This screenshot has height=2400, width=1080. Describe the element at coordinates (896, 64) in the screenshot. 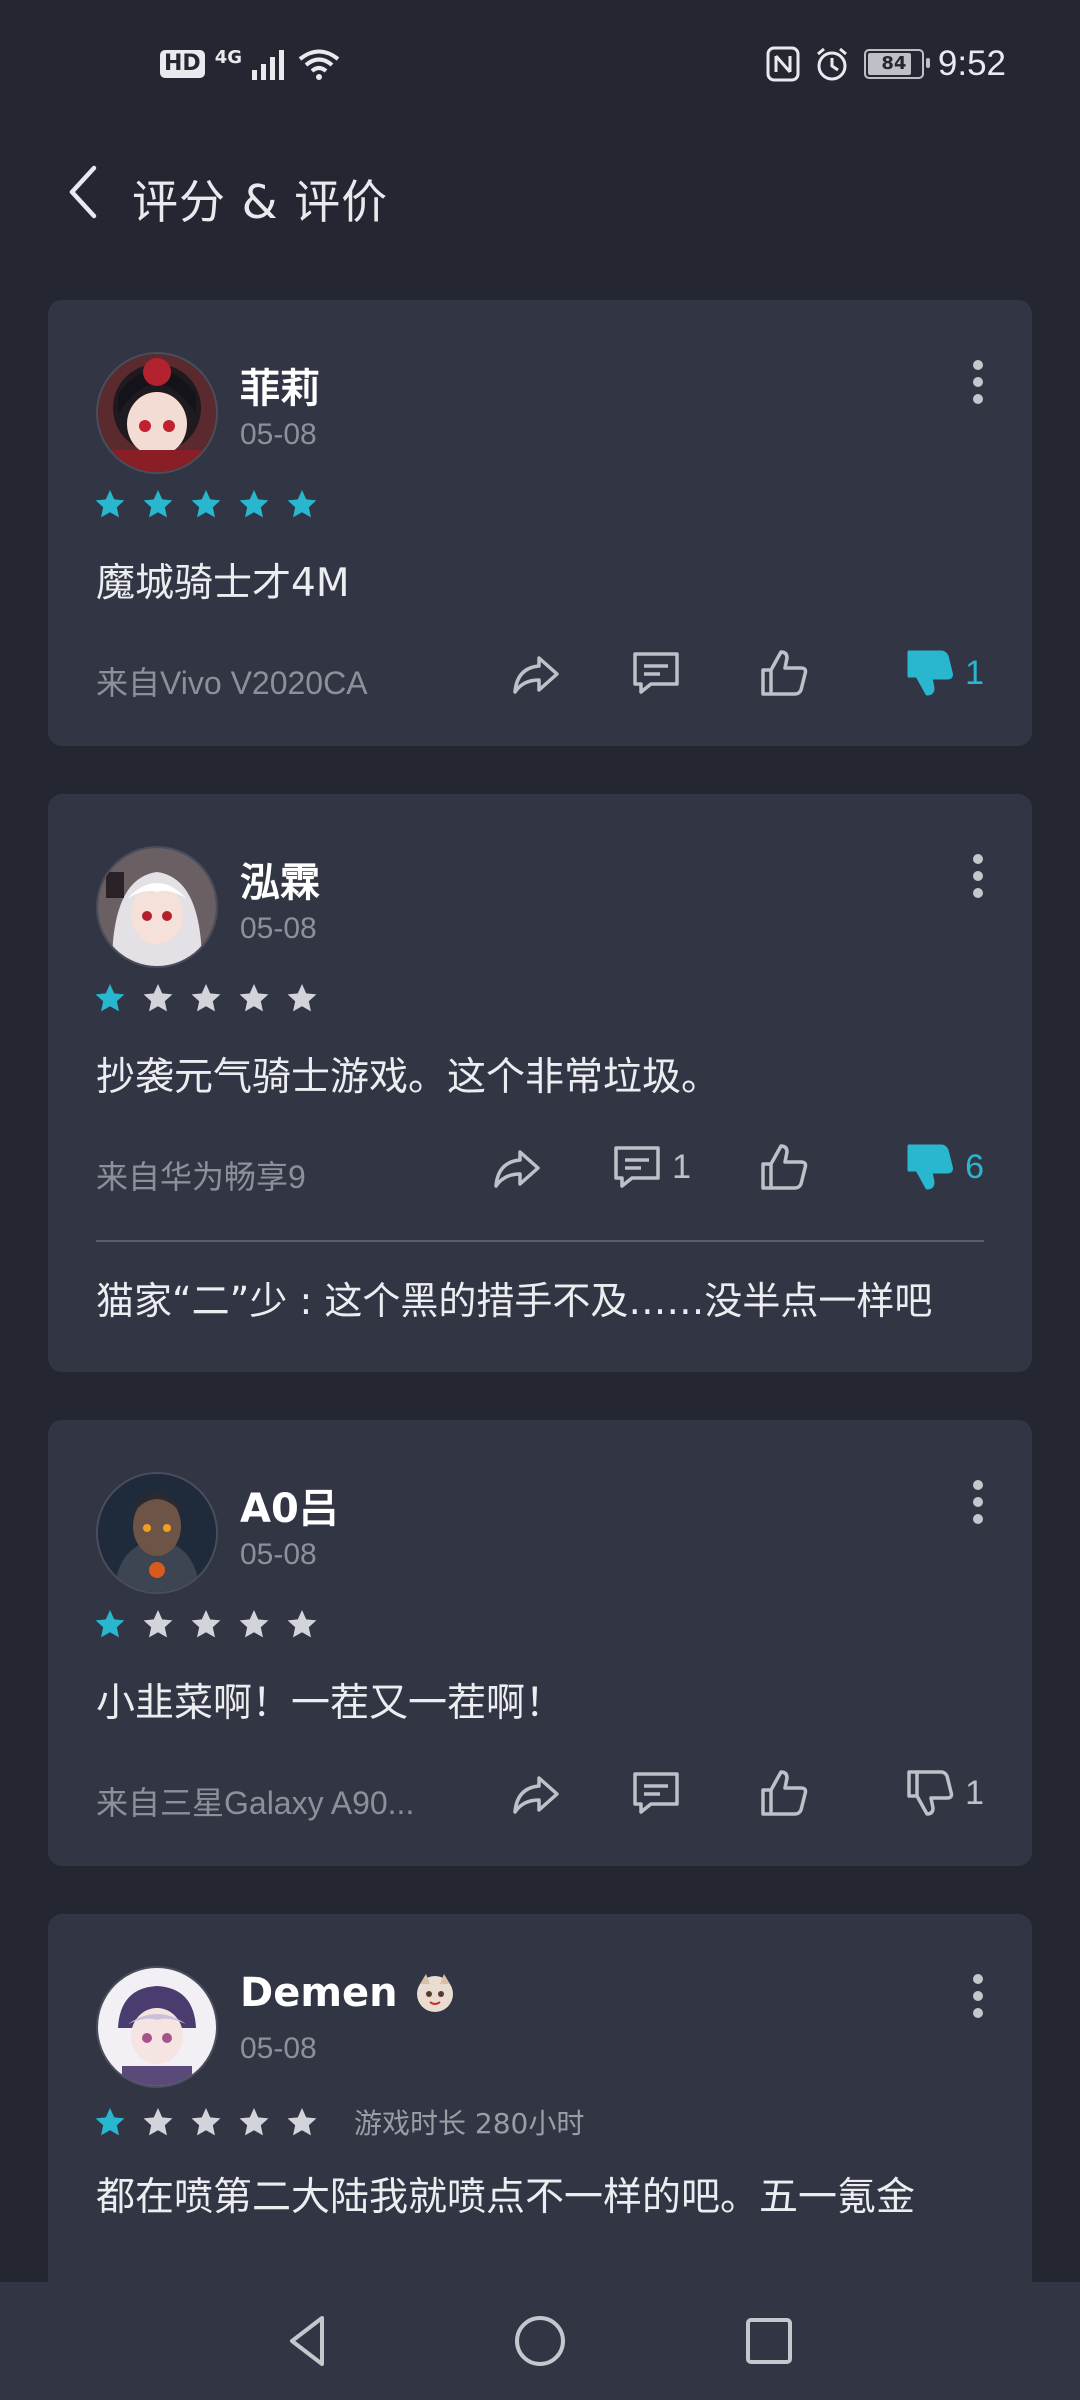

I see `battery-icon: 84` at that location.